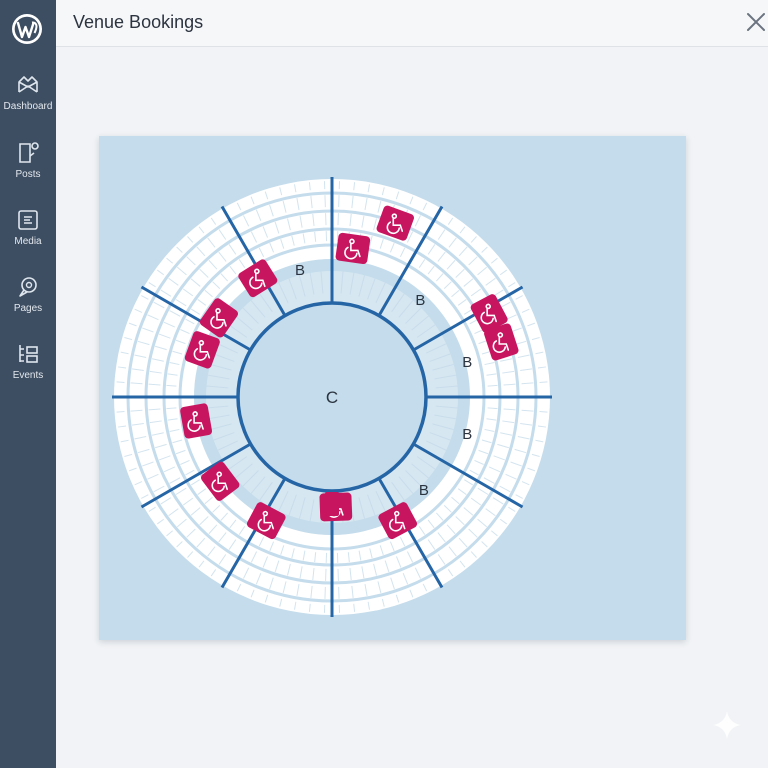  What do you see at coordinates (28, 106) in the screenshot?
I see `sidebar-item-label: Dashboard` at bounding box center [28, 106].